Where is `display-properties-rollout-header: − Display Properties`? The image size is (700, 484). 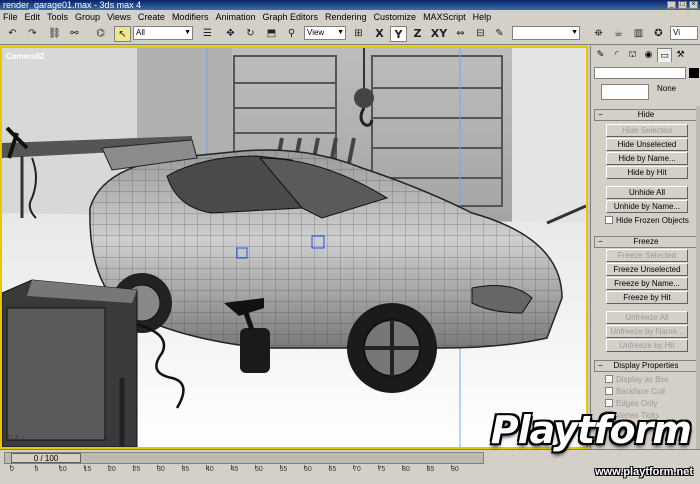
display-properties-rollout-header: − Display Properties is located at coordinates (646, 366).